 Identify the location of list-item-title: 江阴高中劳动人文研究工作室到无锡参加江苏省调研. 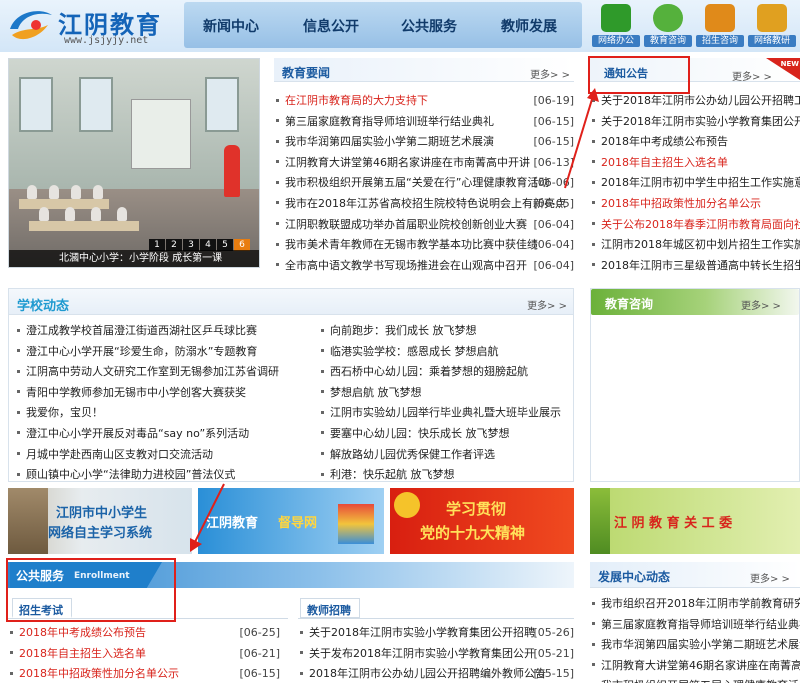
(152, 371).